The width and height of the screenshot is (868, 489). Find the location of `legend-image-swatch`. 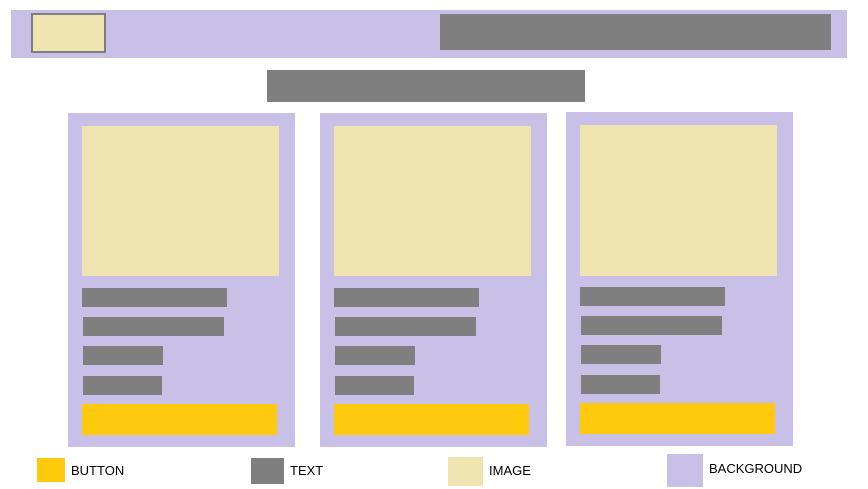

legend-image-swatch is located at coordinates (465, 471).